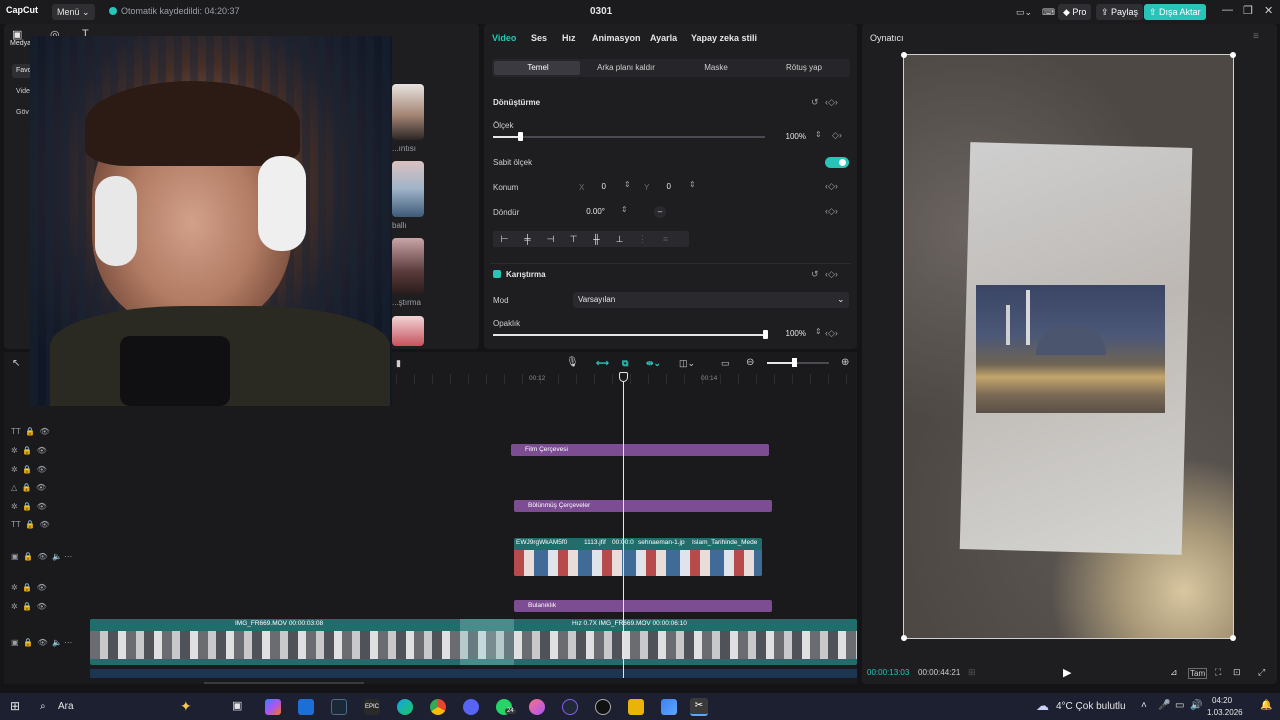 Image resolution: width=1280 pixels, height=720 pixels. I want to click on windows-start-icon: ⊞, so click(15, 706).